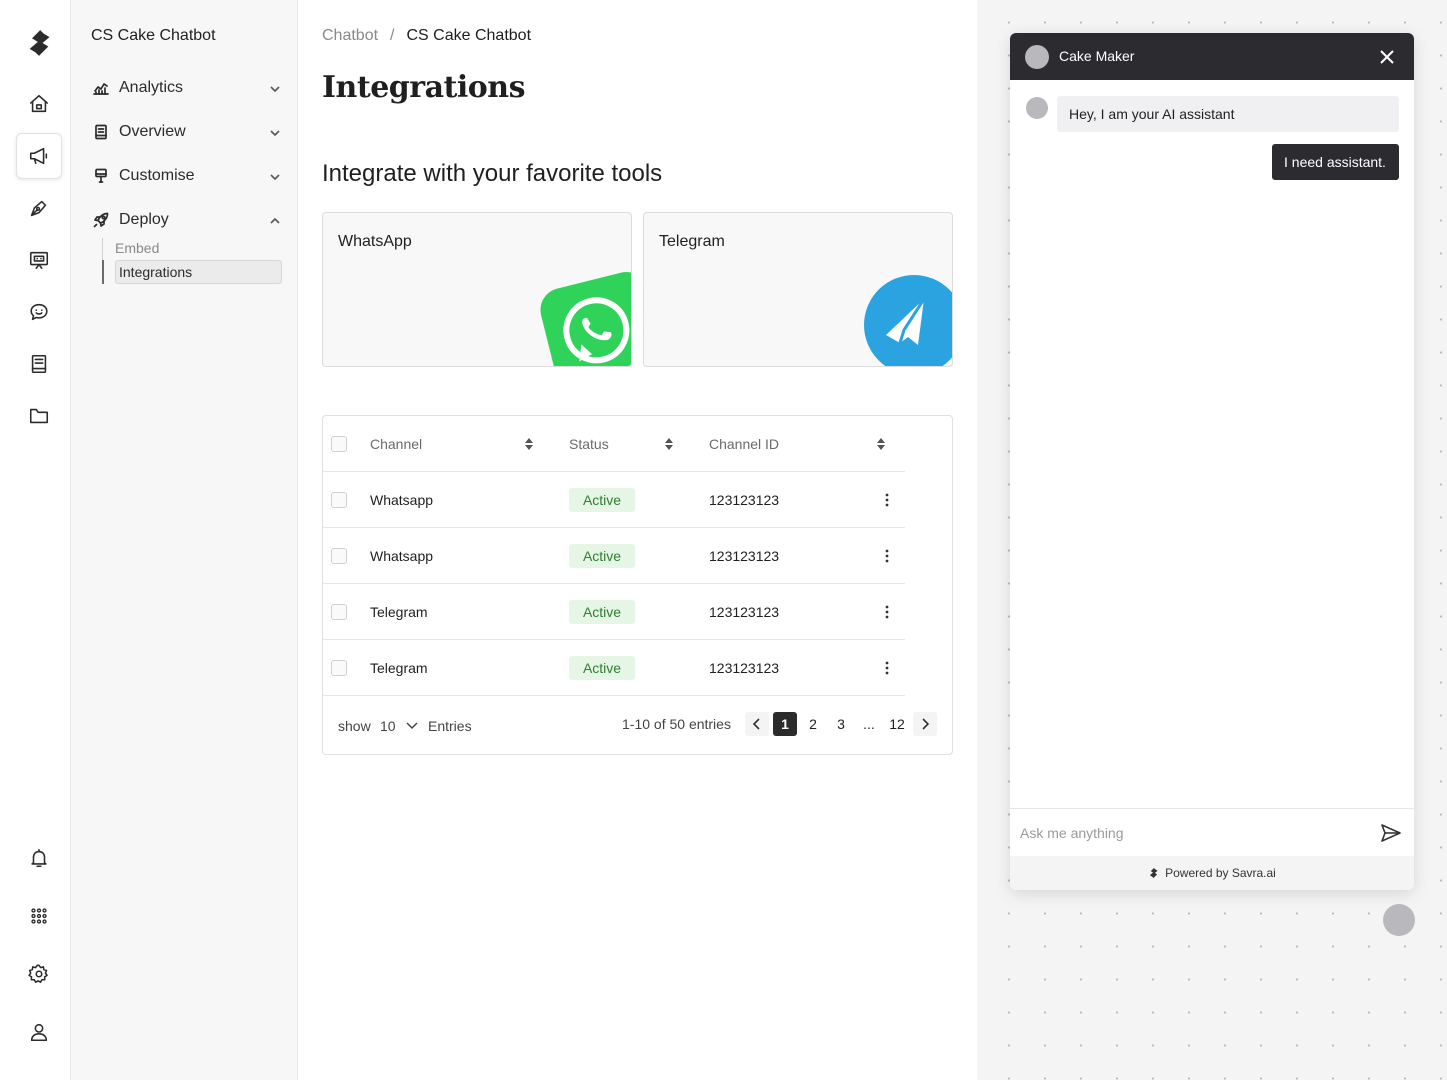  I want to click on document-icon, so click(101, 132).